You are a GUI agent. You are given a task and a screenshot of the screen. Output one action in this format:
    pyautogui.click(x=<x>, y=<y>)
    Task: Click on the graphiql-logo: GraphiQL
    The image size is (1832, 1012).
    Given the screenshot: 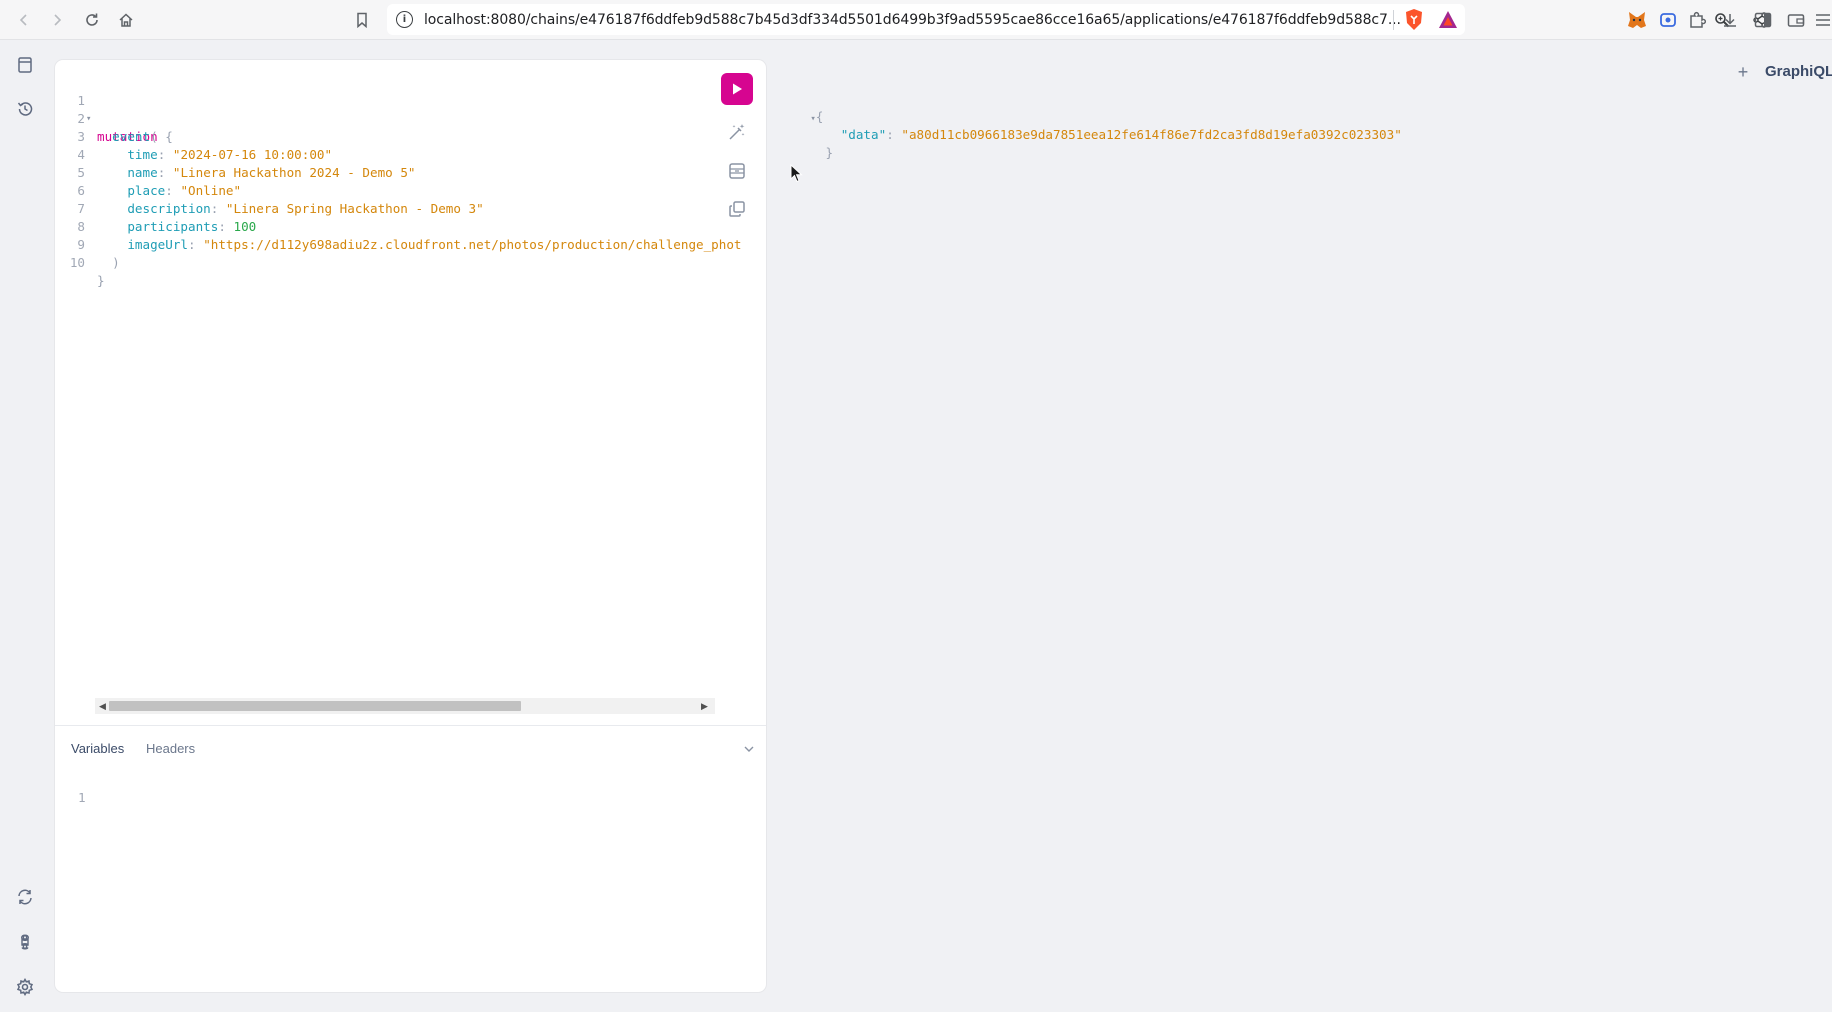 What is the action you would take?
    pyautogui.click(x=1798, y=71)
    